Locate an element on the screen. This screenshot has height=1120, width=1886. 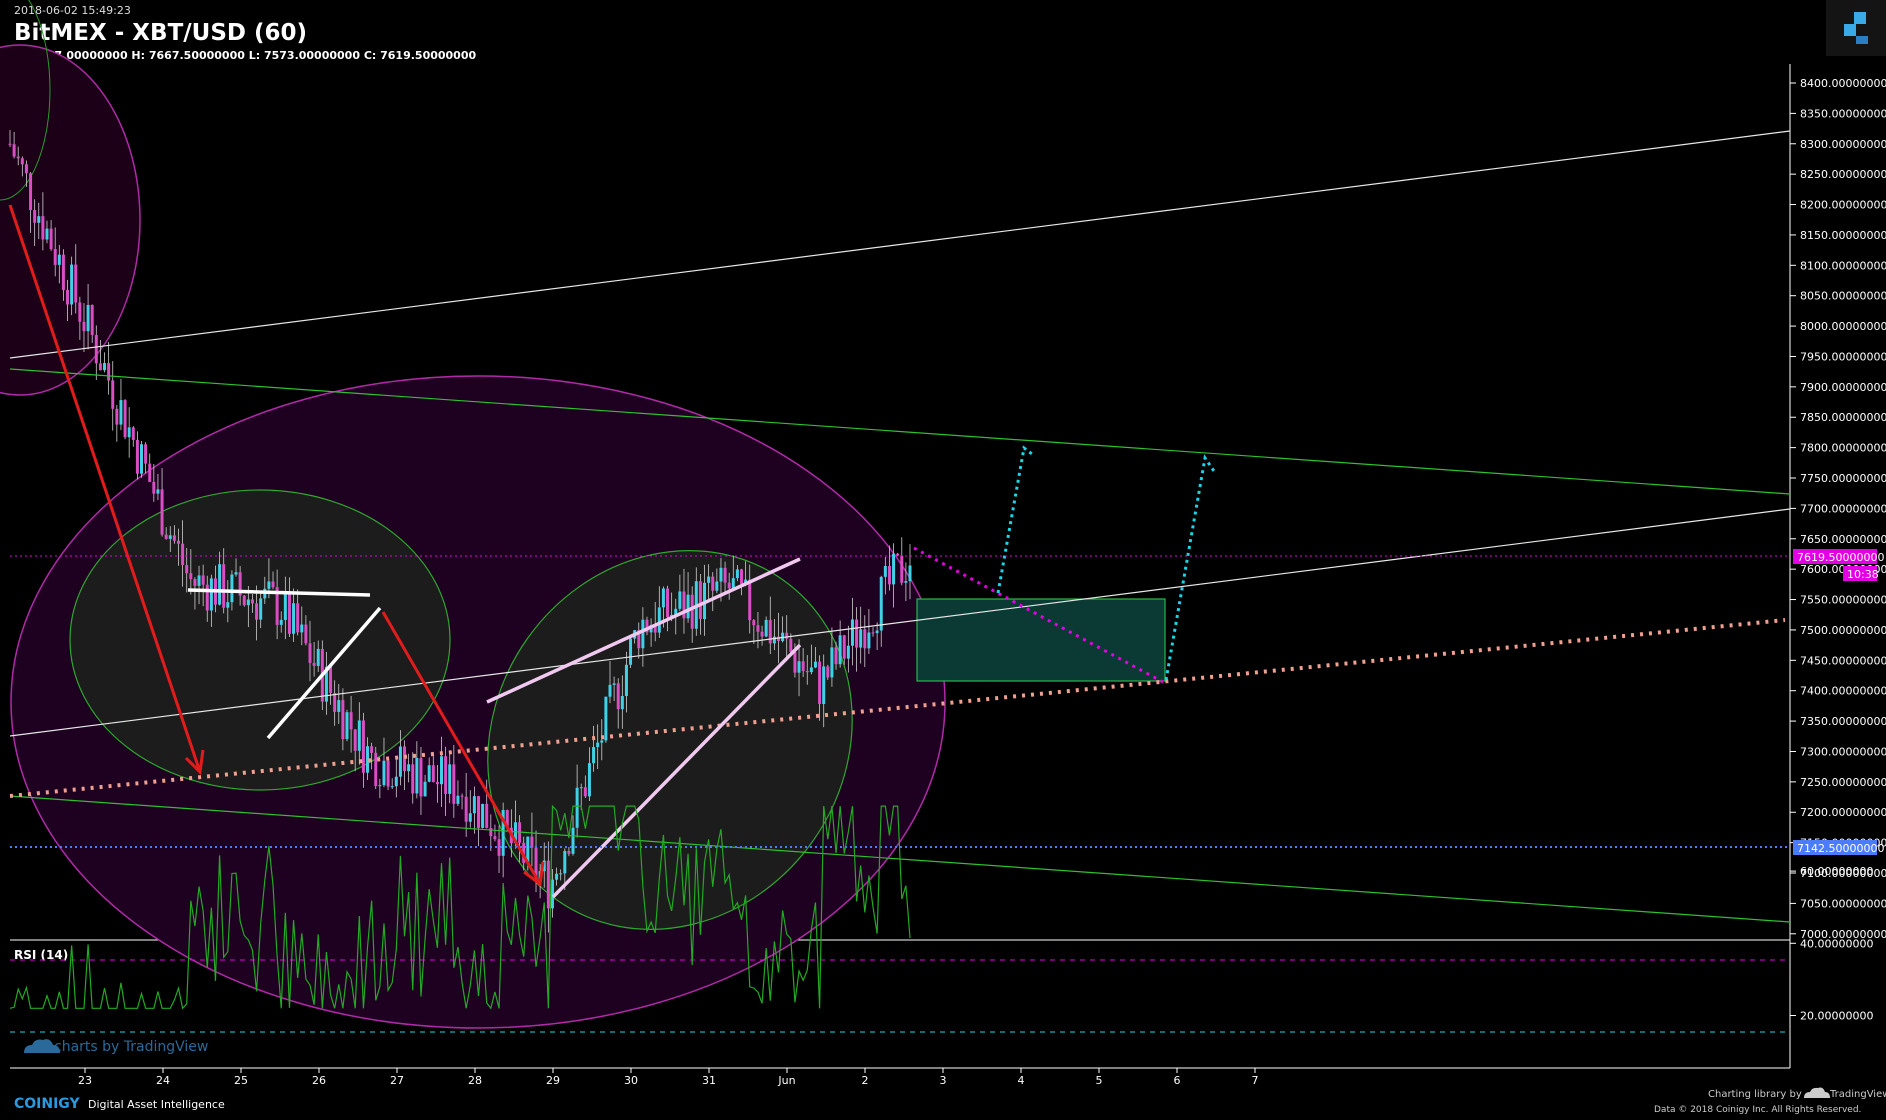
time-tick-label: 7 is located at coordinates (1255, 1080).